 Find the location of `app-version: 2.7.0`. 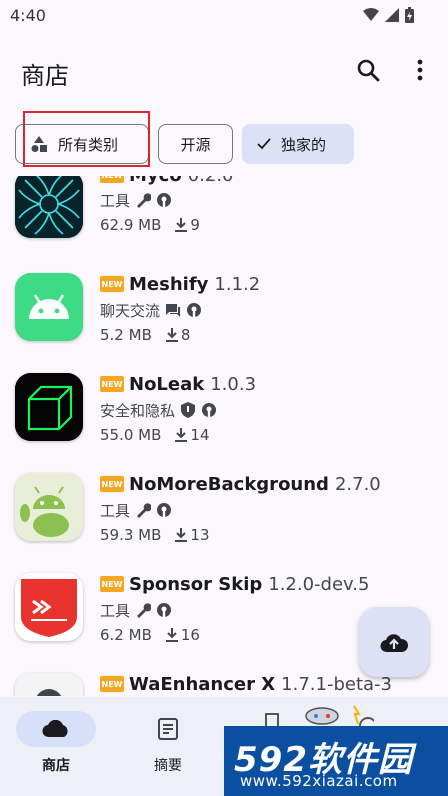

app-version: 2.7.0 is located at coordinates (357, 484).